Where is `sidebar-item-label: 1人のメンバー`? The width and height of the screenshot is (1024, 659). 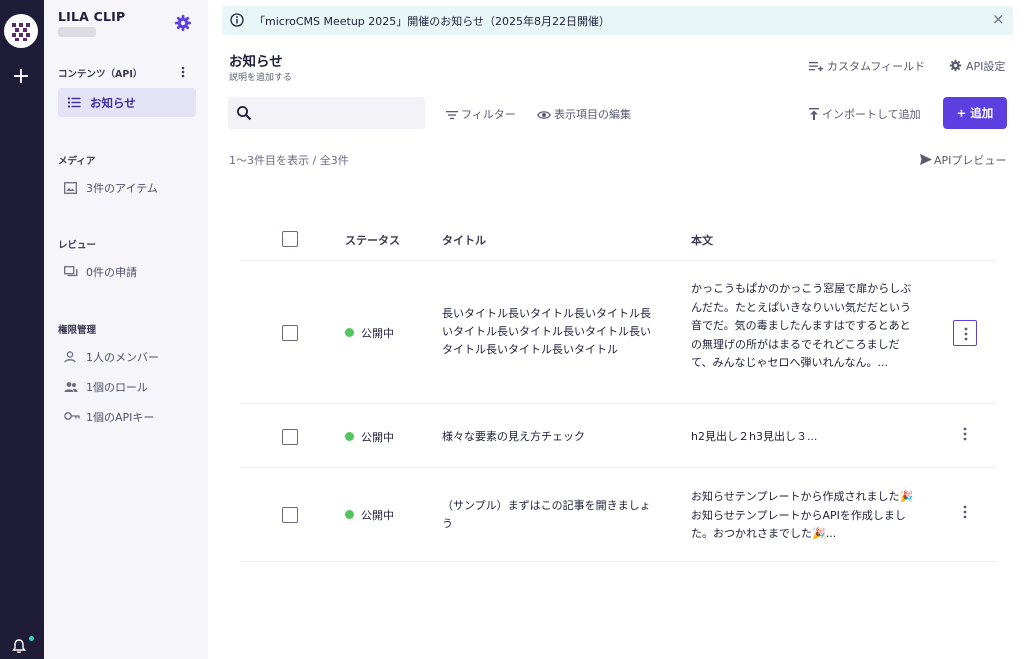 sidebar-item-label: 1人のメンバー is located at coordinates (122, 357).